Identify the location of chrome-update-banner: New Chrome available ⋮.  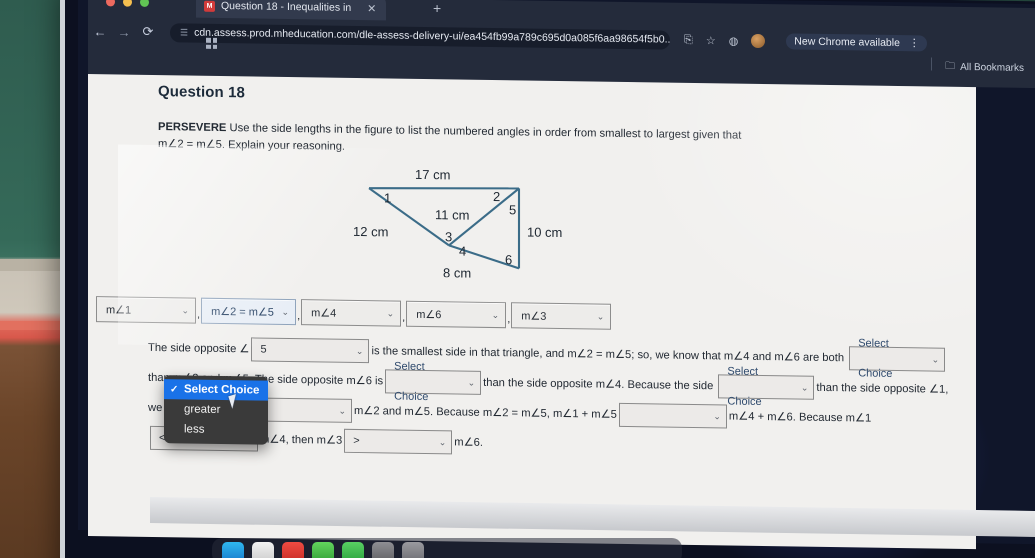
(857, 42).